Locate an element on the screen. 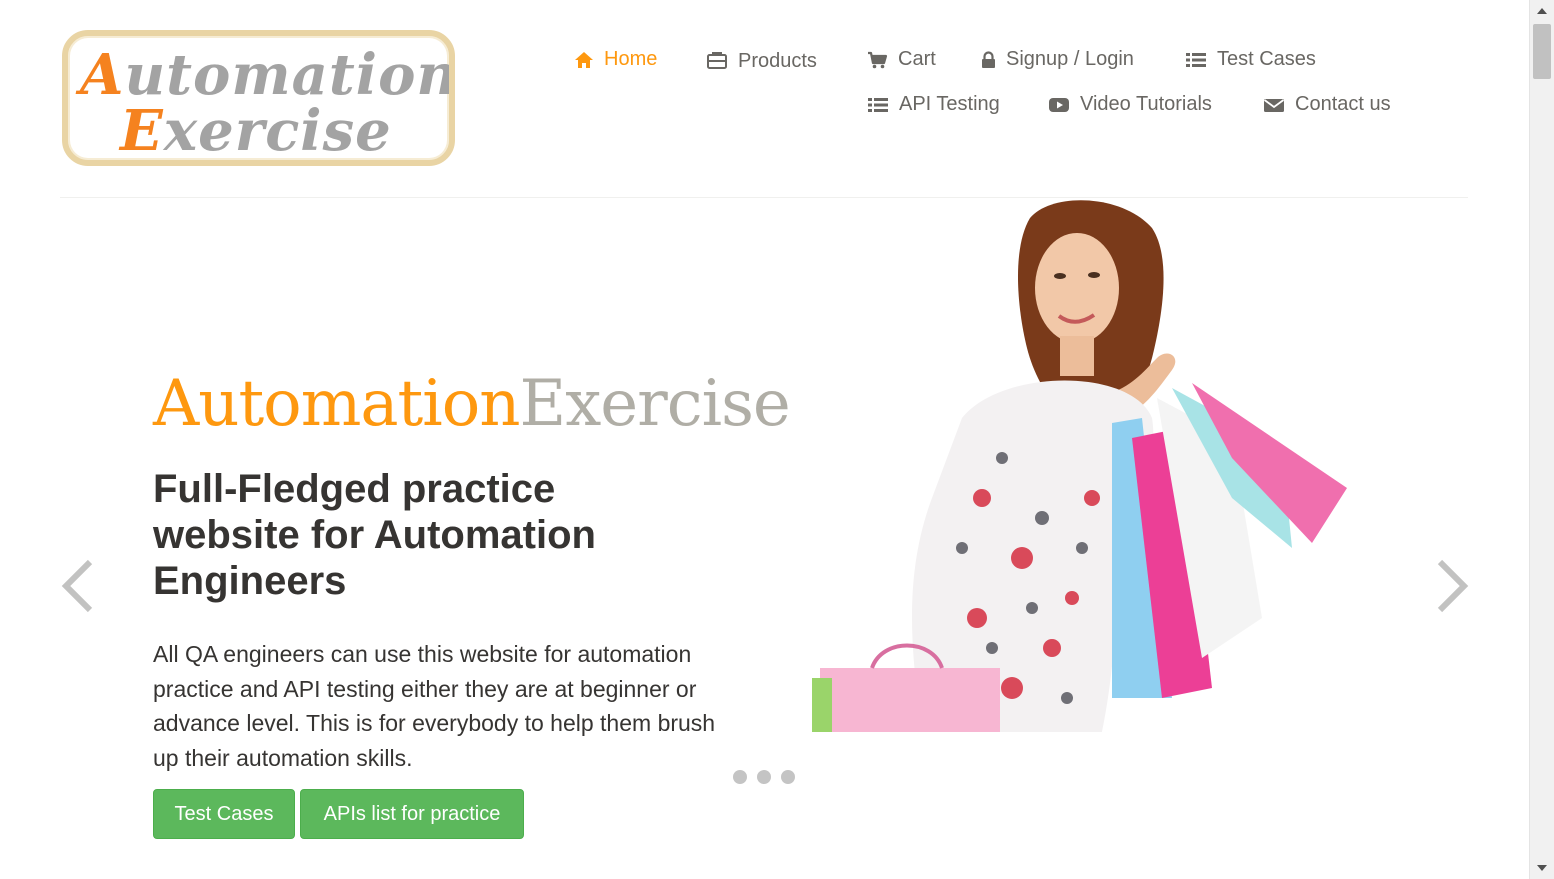  nav-contact-label: Contact us is located at coordinates (1343, 104).